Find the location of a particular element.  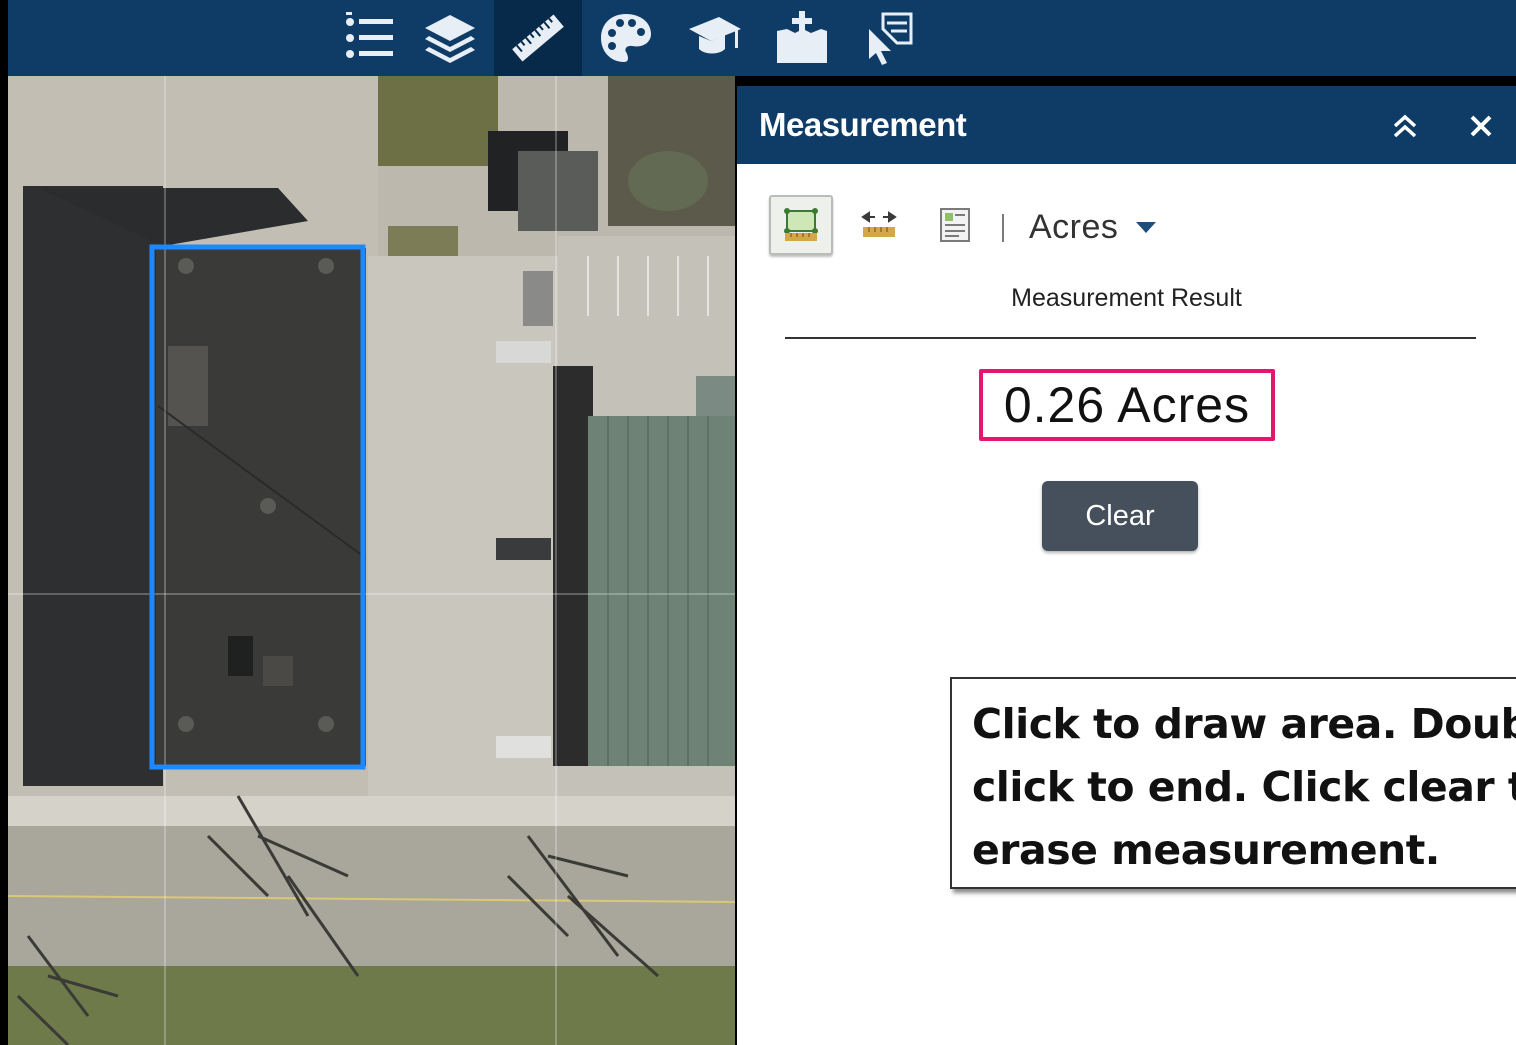

callout-line: Click to draw area. Double is located at coordinates (1244, 724).